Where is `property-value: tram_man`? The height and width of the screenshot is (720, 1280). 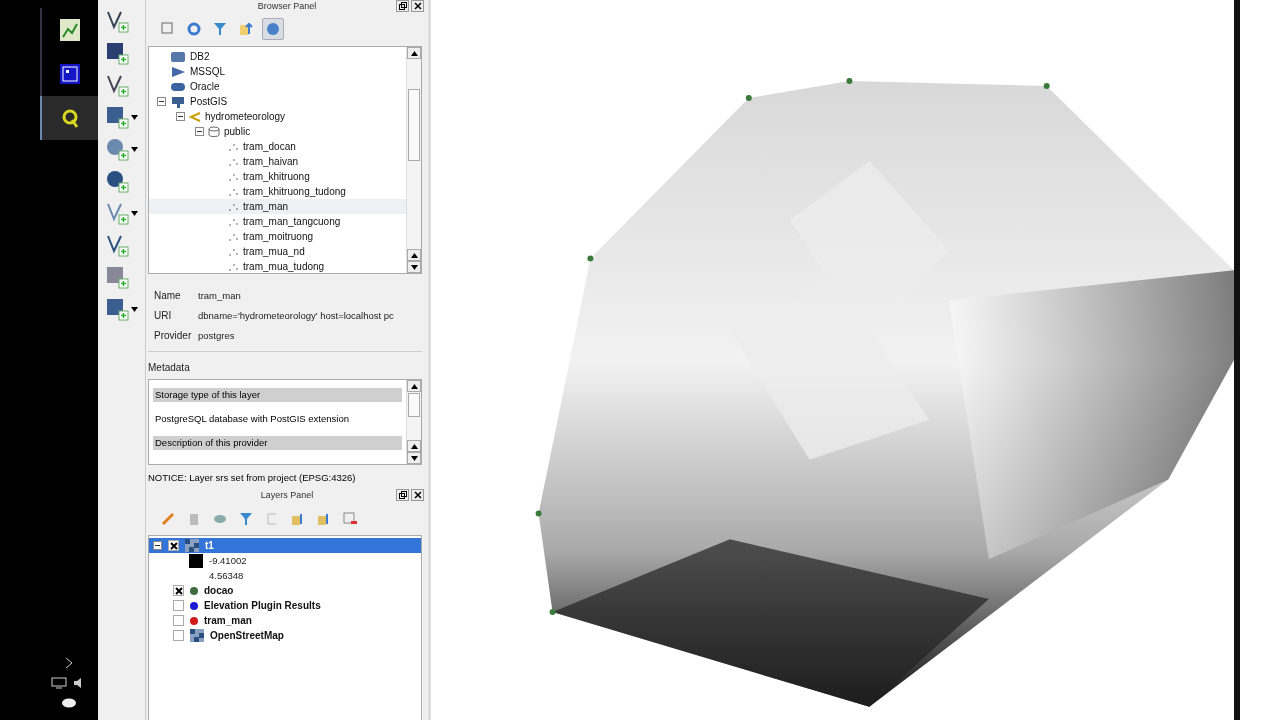 property-value: tram_man is located at coordinates (220, 295).